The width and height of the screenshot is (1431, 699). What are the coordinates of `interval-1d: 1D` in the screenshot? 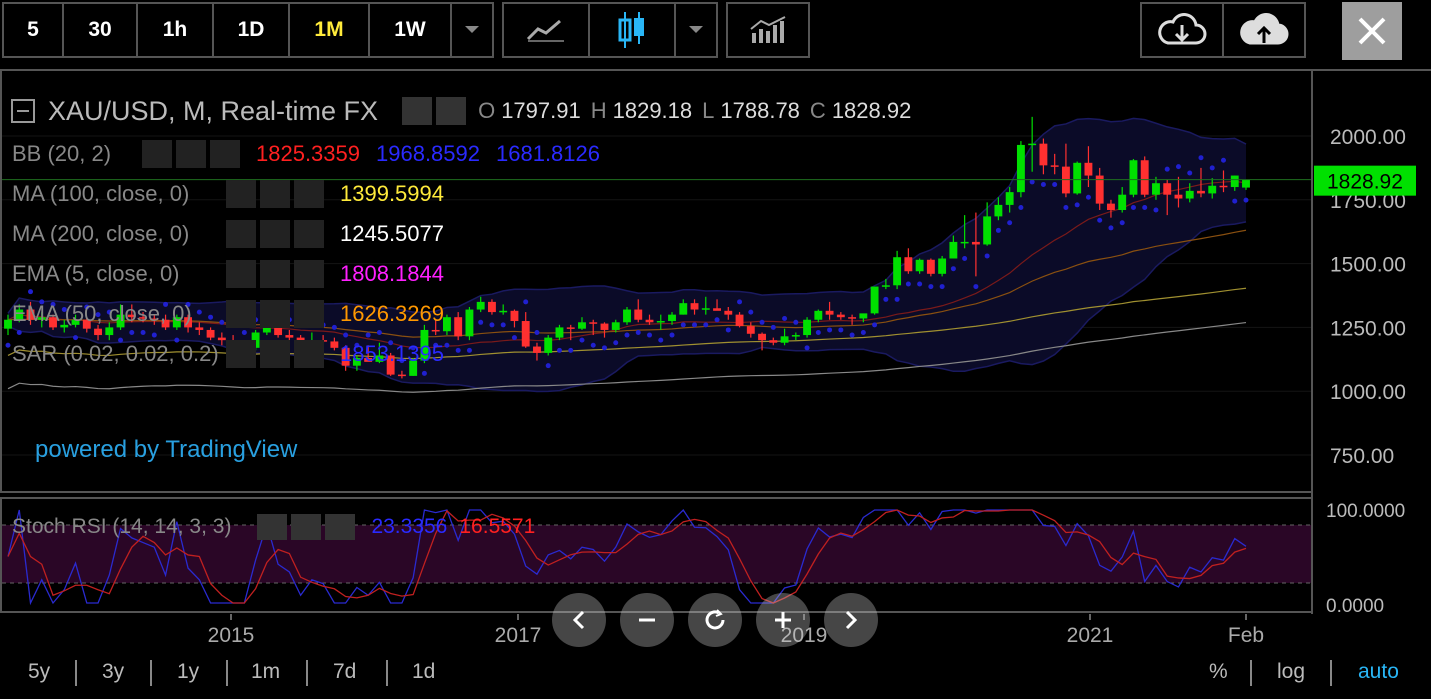 It's located at (251, 30).